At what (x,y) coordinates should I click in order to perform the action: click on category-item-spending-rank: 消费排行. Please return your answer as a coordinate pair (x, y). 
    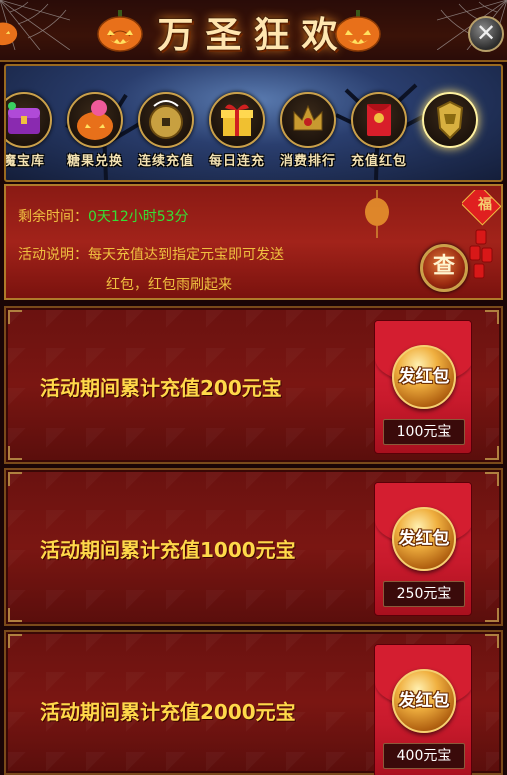
    Looking at the image, I should click on (308, 130).